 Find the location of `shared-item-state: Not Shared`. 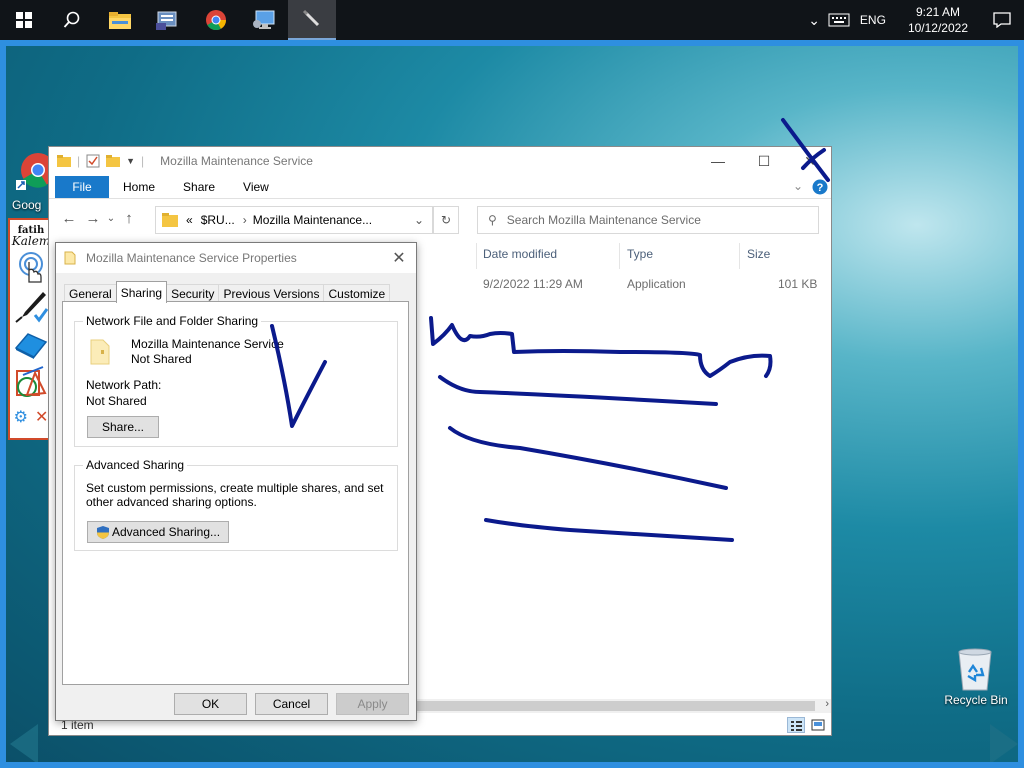

shared-item-state: Not Shared is located at coordinates (161, 359).